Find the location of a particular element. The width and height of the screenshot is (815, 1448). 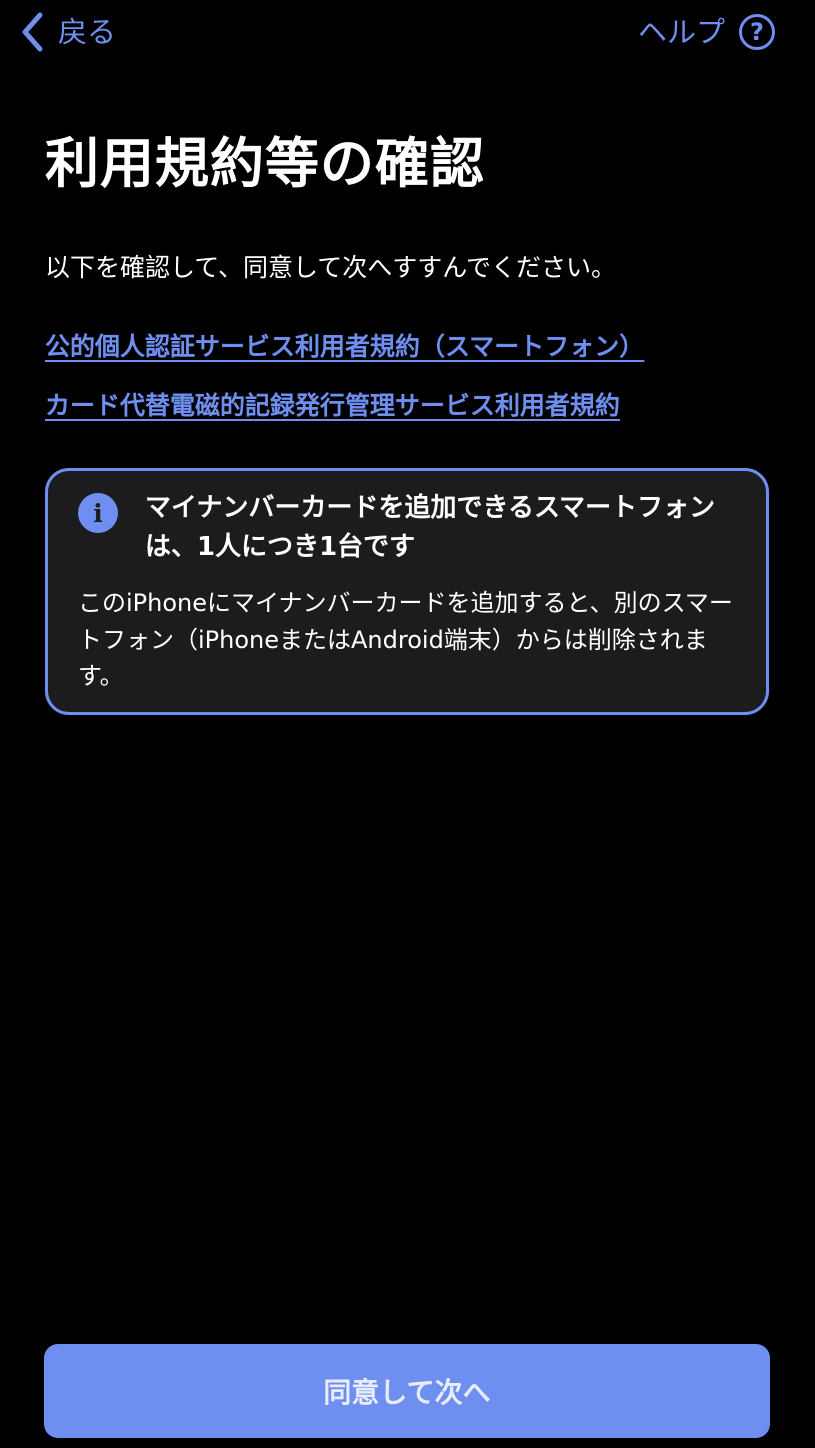

help-label: ヘルプ is located at coordinates (681, 31).